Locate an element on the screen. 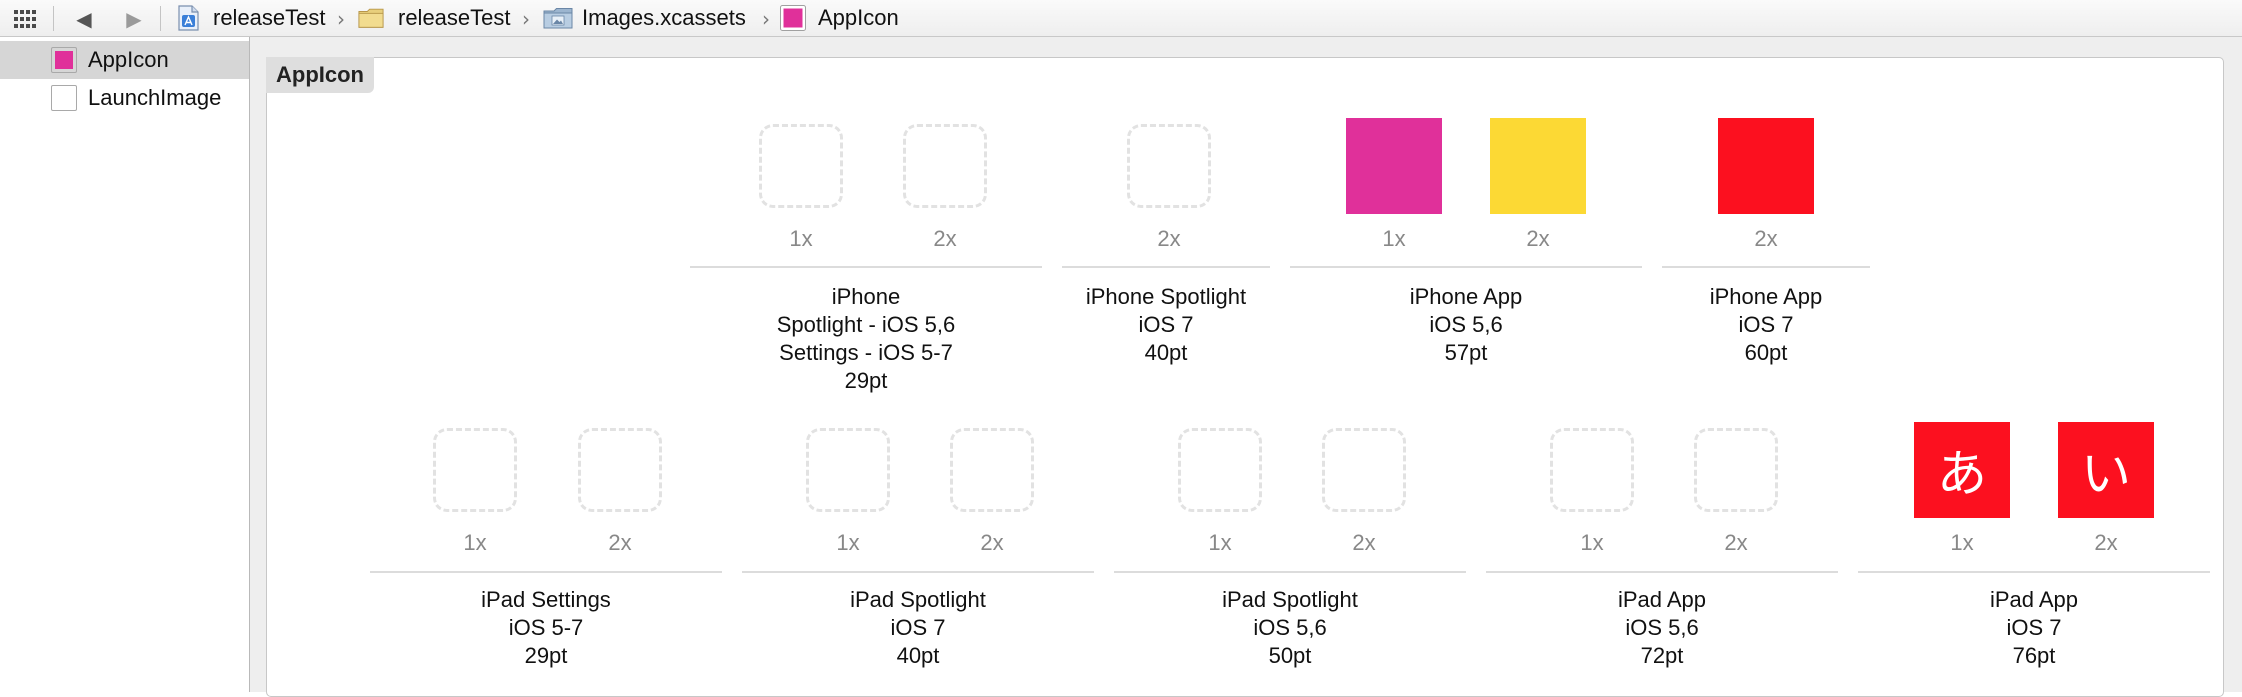 The height and width of the screenshot is (697, 2242). icon-group-label-line: 76pt is located at coordinates (2034, 655).